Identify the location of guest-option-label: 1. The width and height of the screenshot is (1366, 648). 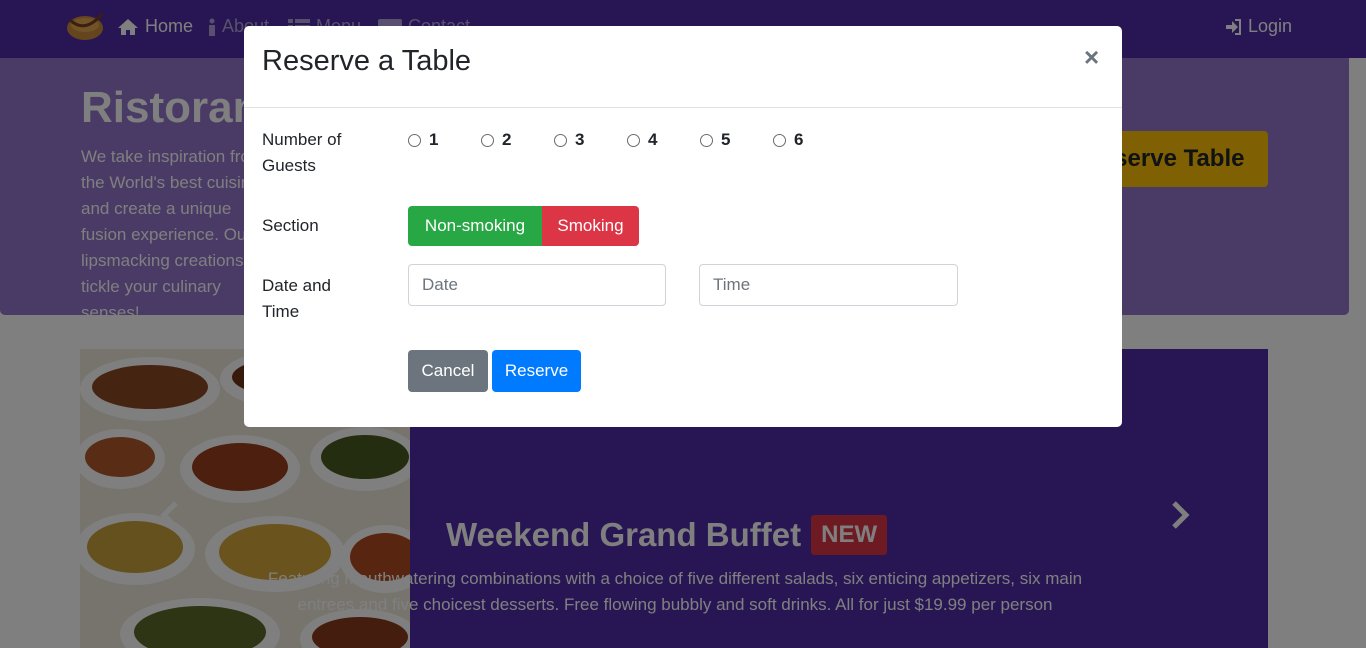
(434, 139).